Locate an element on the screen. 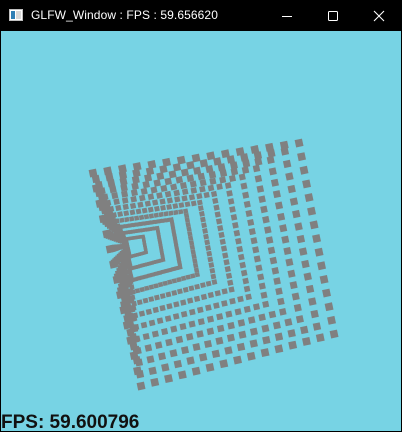  minimize-button is located at coordinates (287, 15).